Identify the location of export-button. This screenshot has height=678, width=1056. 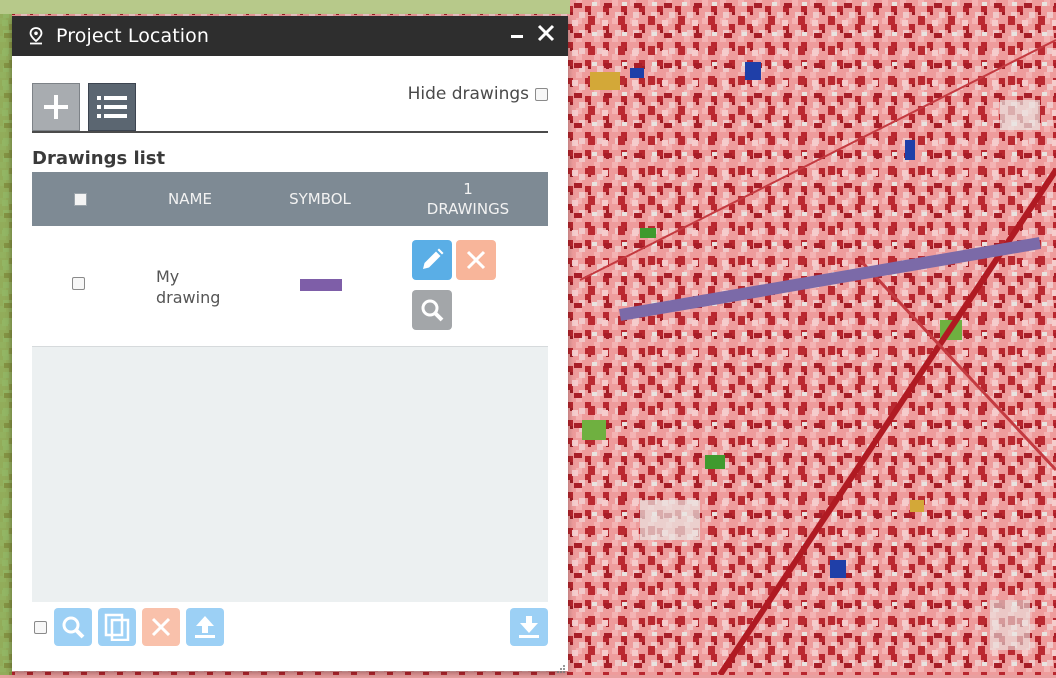
(529, 627).